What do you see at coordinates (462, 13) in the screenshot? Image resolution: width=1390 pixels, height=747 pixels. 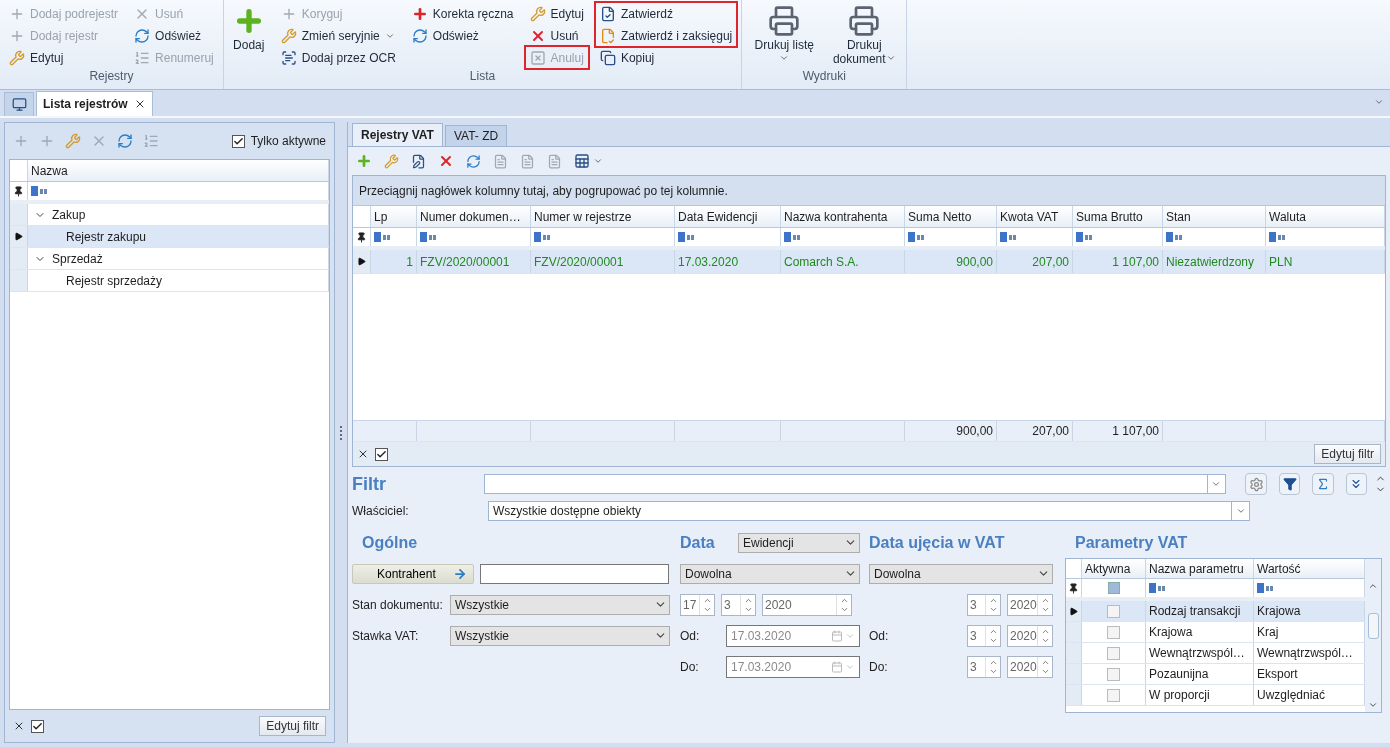 I see `ribbon-button: Korekta ręczna` at bounding box center [462, 13].